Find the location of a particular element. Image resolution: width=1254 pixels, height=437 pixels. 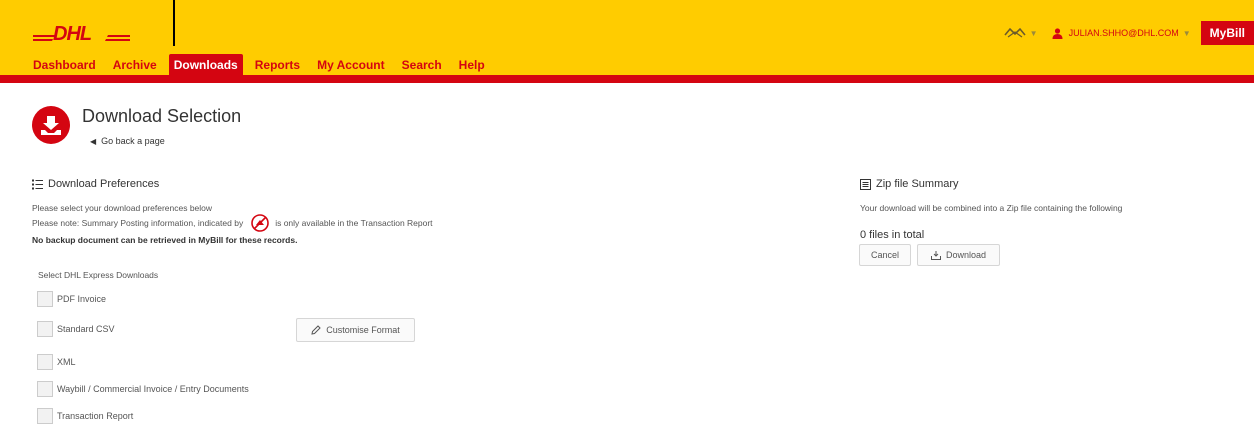

caret-down-icon: ▼ is located at coordinates (1034, 33).